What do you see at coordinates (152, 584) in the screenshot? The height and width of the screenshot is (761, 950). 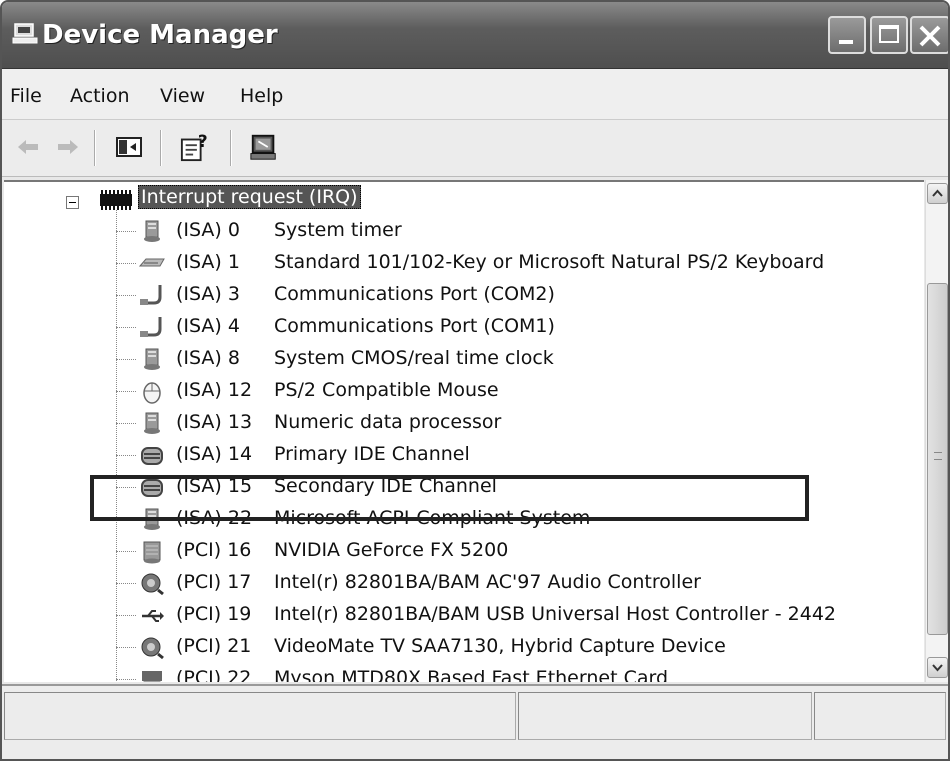 I see `sound-device-icon` at bounding box center [152, 584].